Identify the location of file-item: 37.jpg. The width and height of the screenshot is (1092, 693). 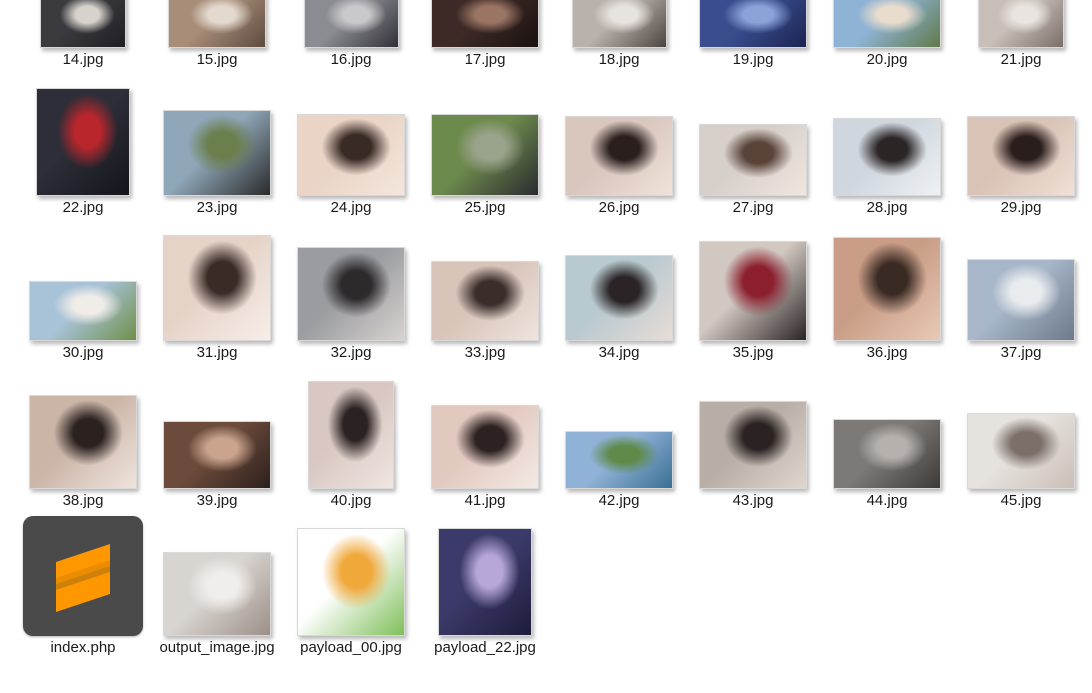
(1021, 304).